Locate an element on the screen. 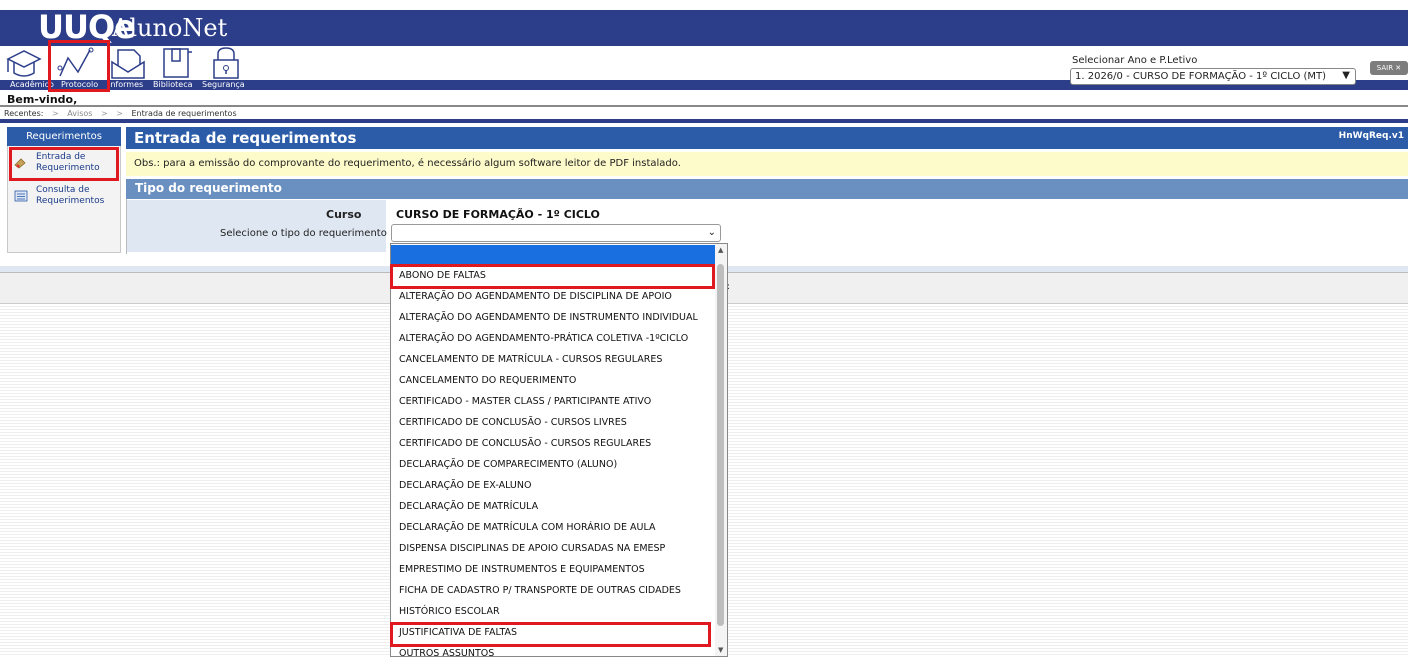 The width and height of the screenshot is (1408, 657). section-header is located at coordinates (767, 189).